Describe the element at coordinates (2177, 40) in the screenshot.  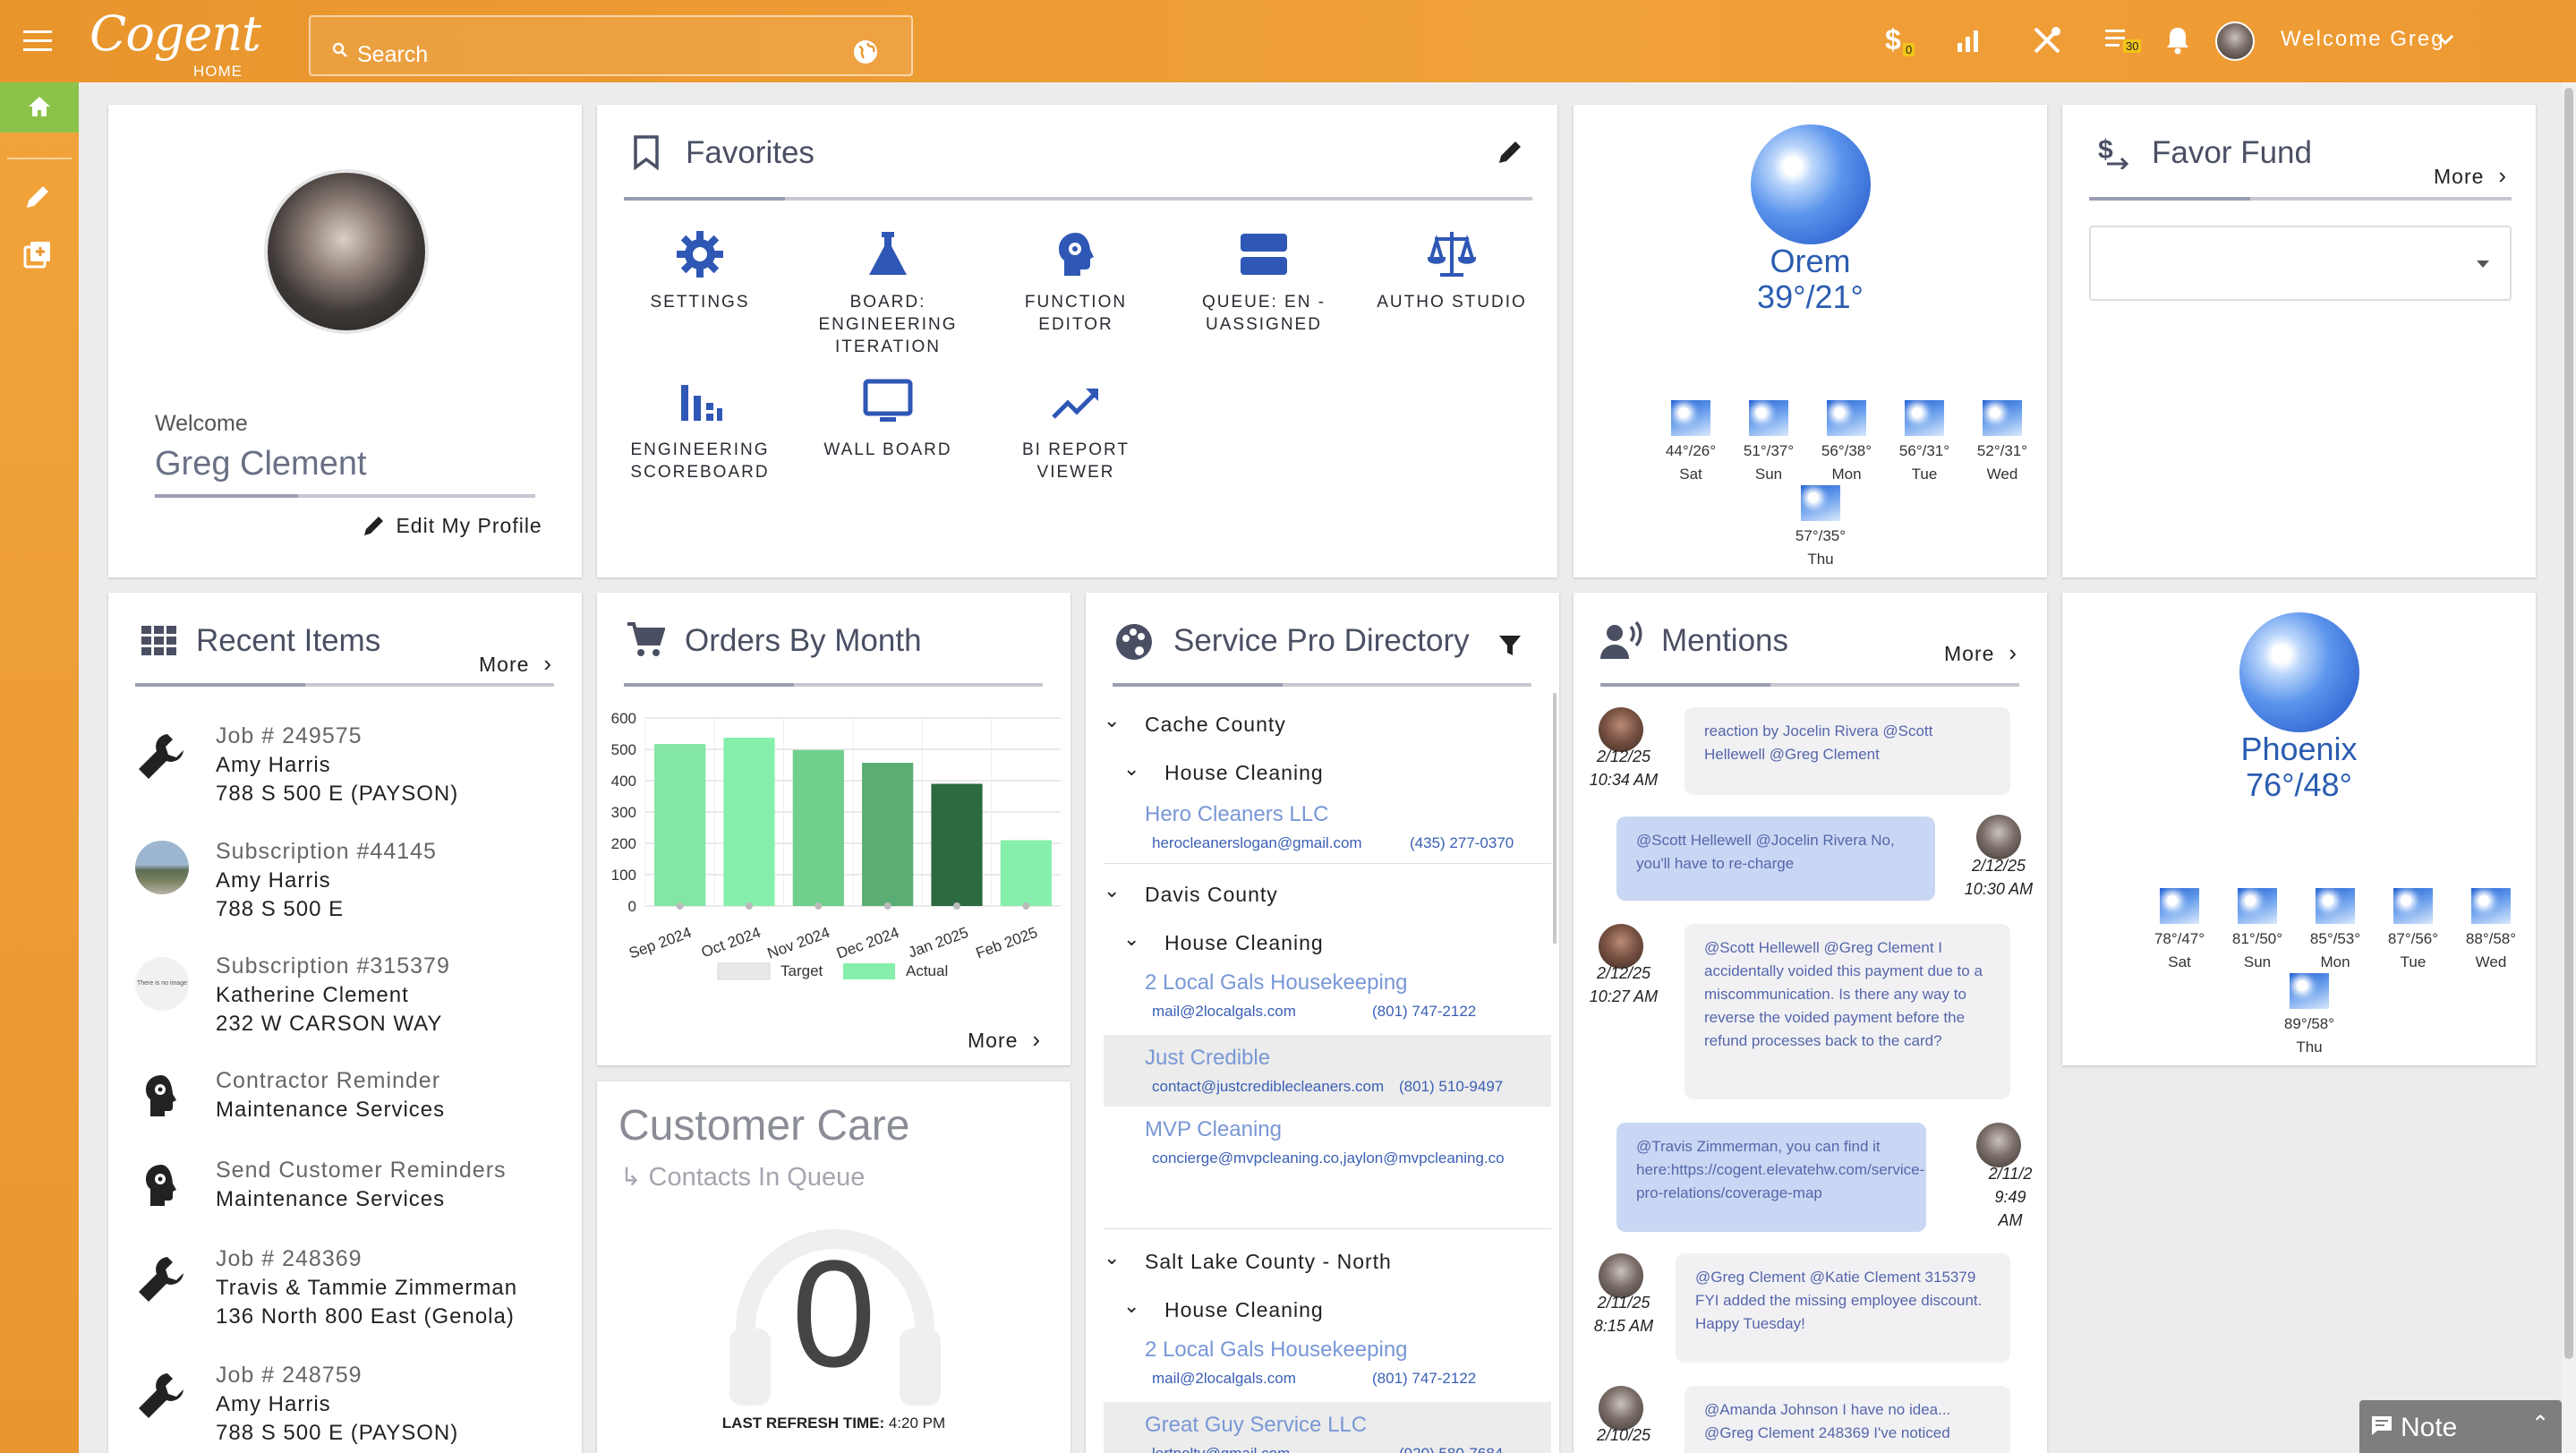
I see `bell-icon` at that location.